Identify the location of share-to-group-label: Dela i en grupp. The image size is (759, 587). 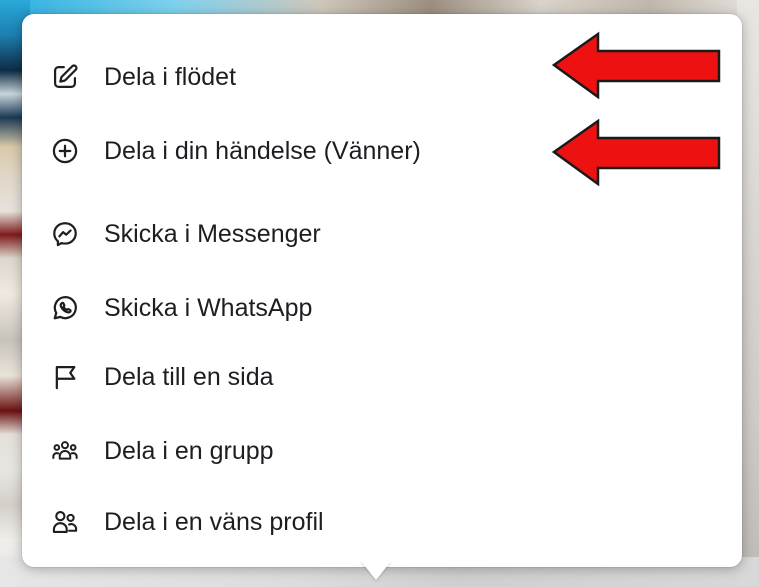
(189, 450).